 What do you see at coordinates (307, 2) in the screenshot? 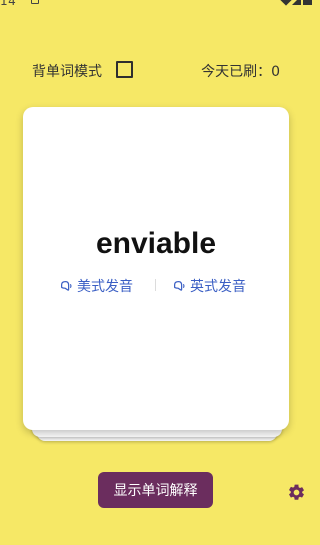
I see `battery-icon` at bounding box center [307, 2].